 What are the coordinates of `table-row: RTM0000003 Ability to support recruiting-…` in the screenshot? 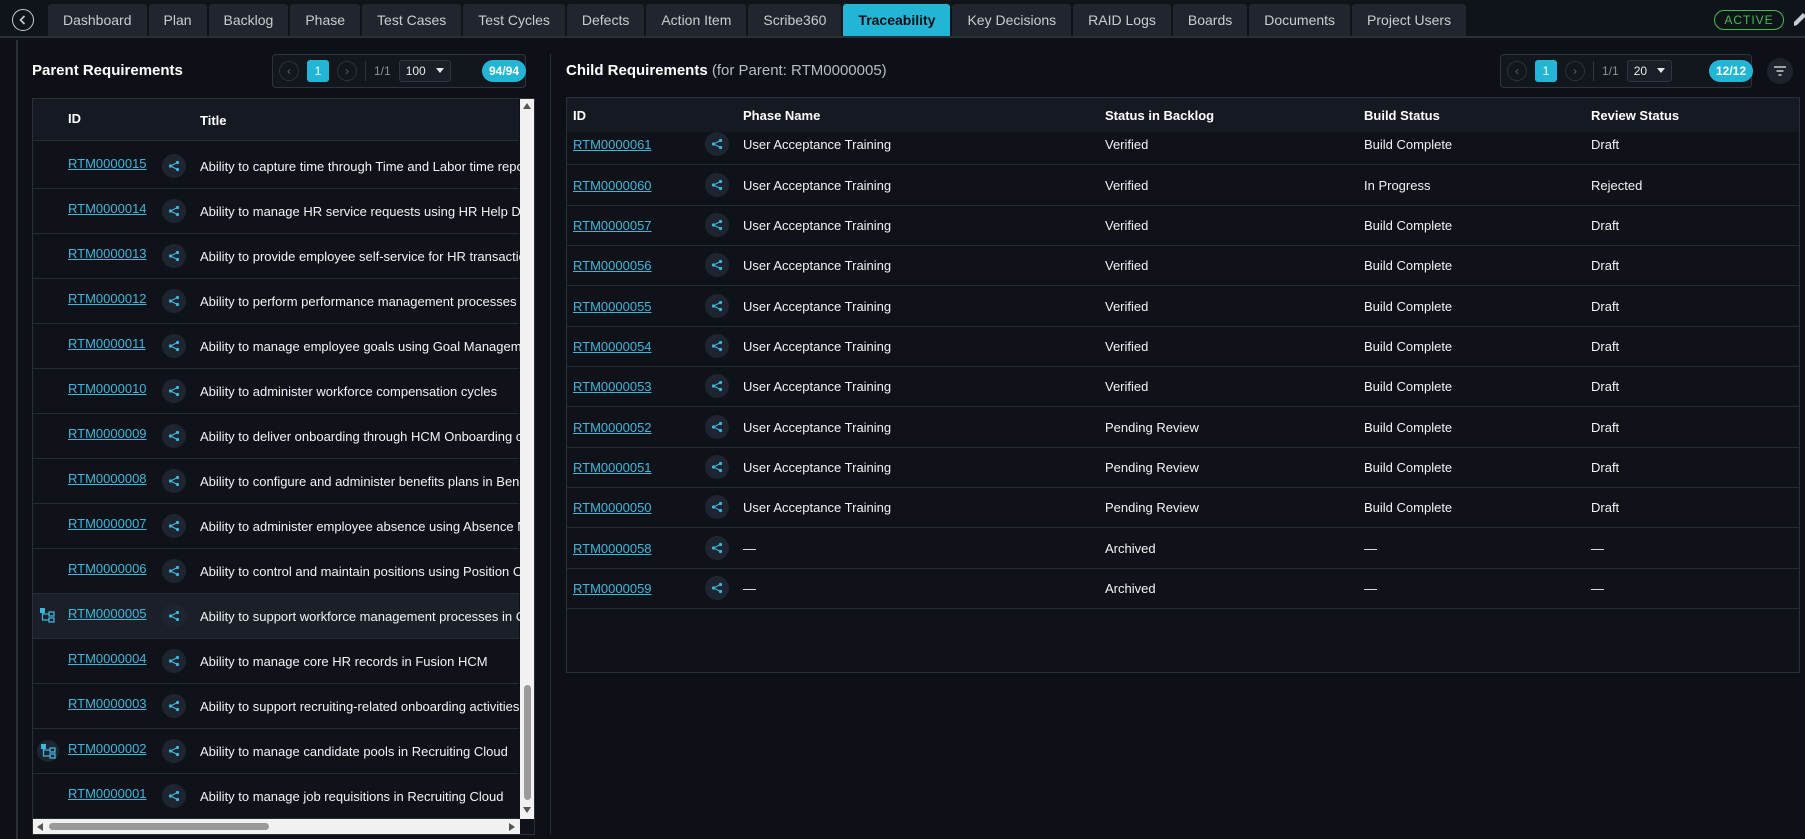 It's located at (276, 706).